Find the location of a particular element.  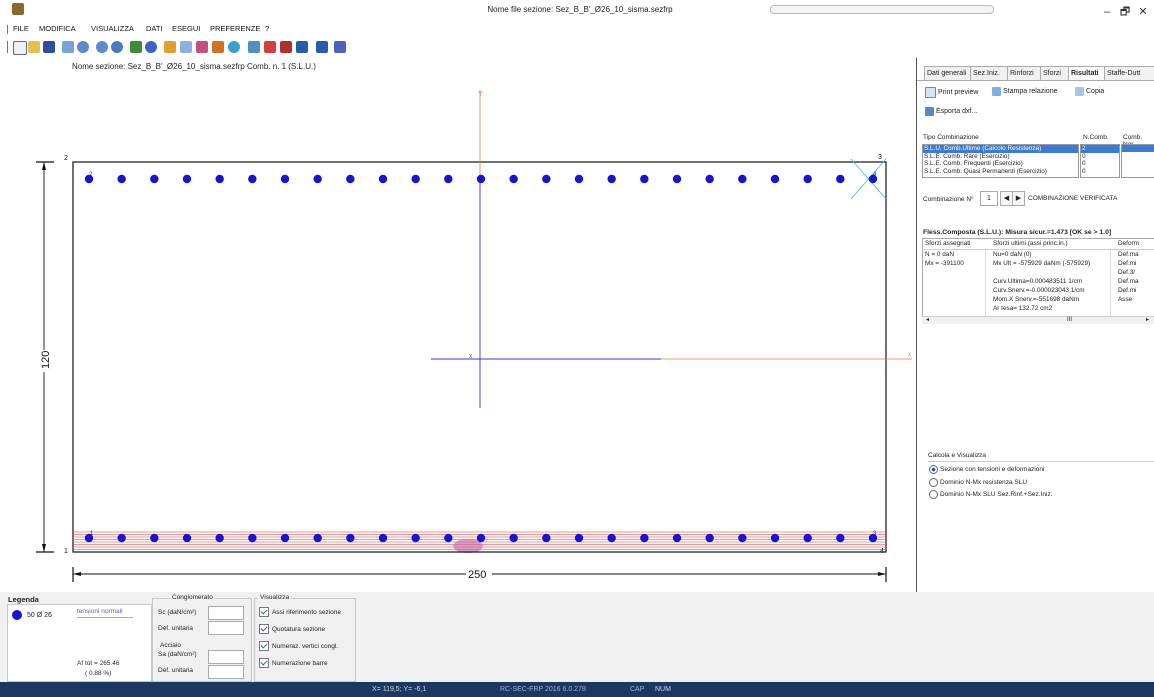

dxf-icon is located at coordinates (929, 111).